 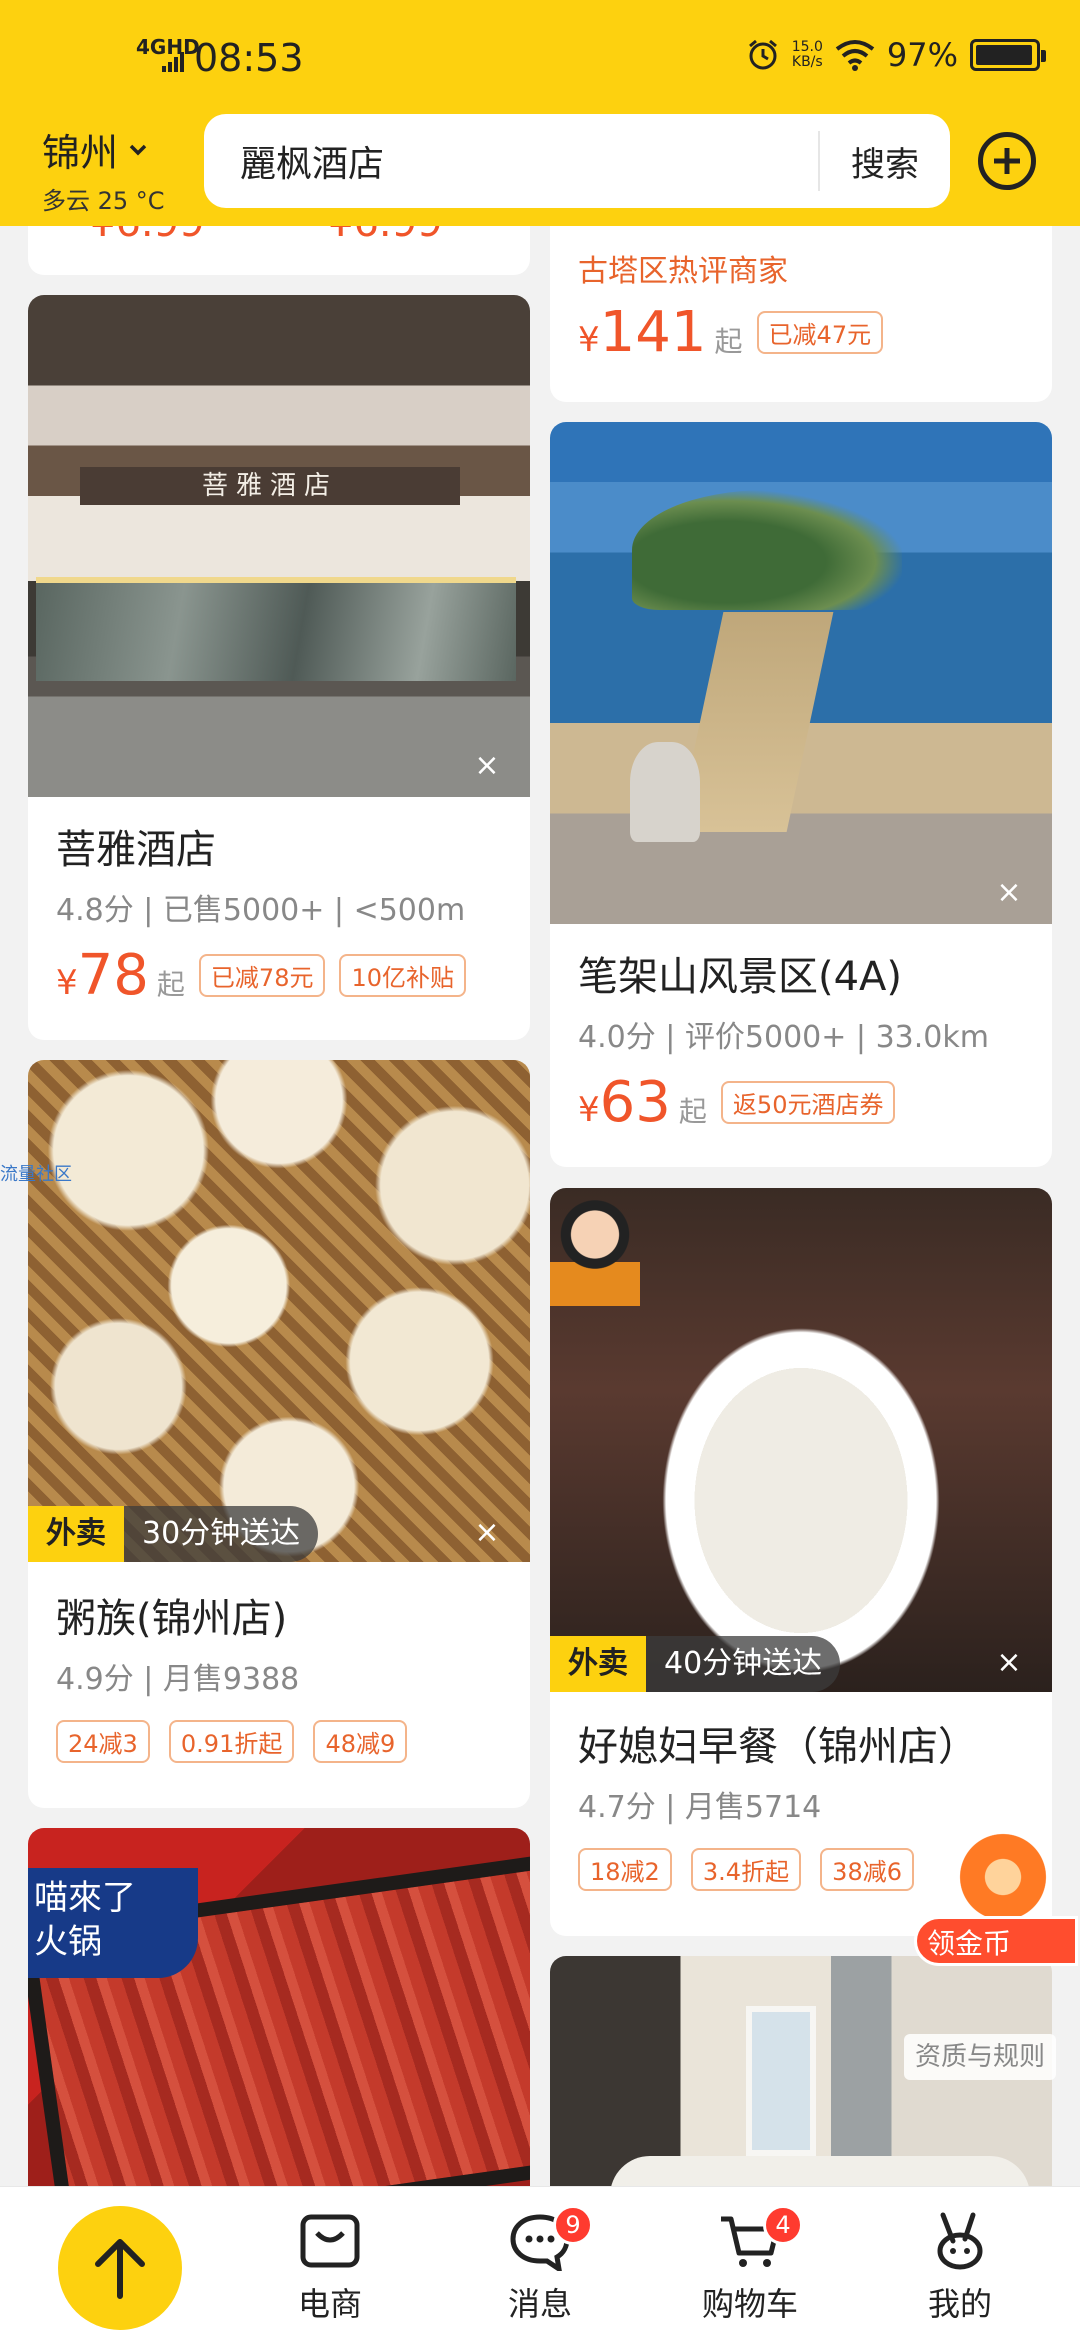 I want to click on message-icon: 9, so click(x=550, y=2240).